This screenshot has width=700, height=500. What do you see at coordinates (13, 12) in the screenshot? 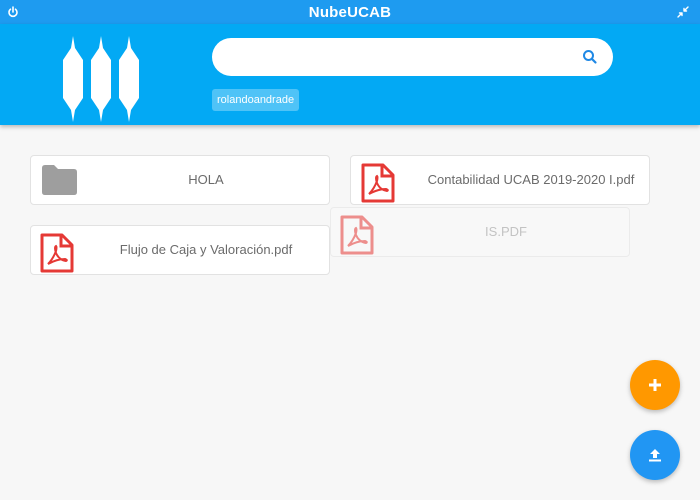
I see `power-icon` at bounding box center [13, 12].